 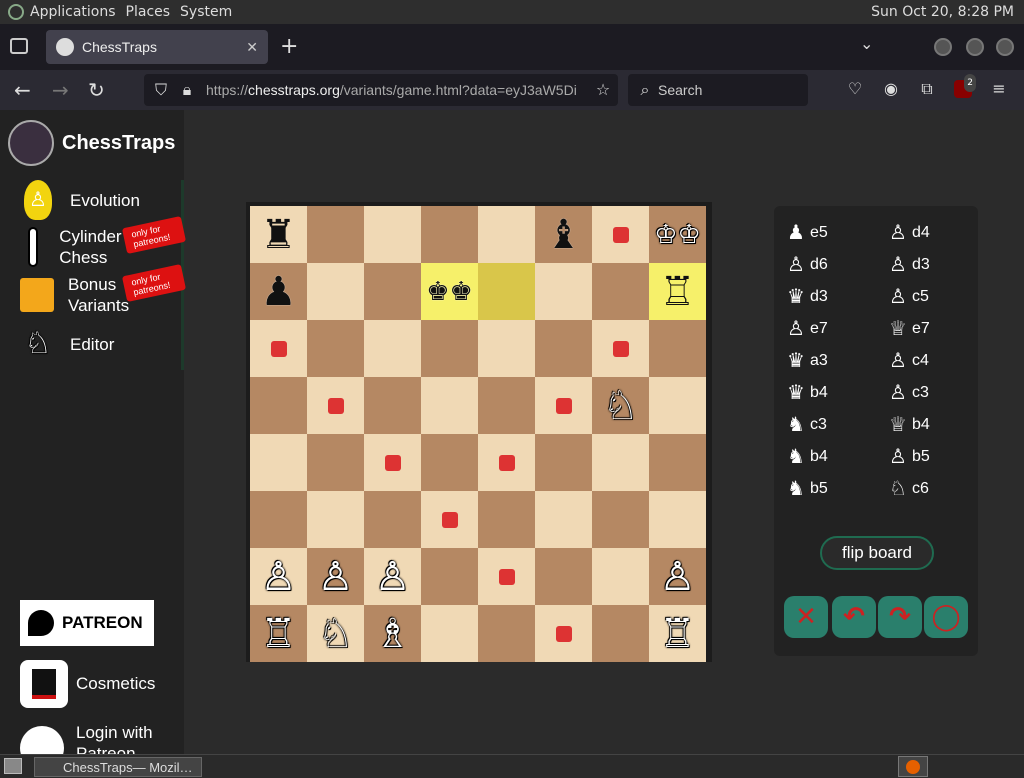 What do you see at coordinates (392, 291) in the screenshot?
I see `square-c7` at bounding box center [392, 291].